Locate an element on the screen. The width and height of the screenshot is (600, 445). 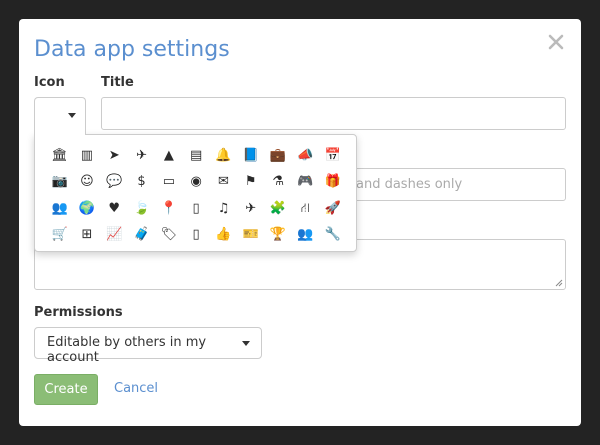
users-icon: 👥 is located at coordinates (59, 208).